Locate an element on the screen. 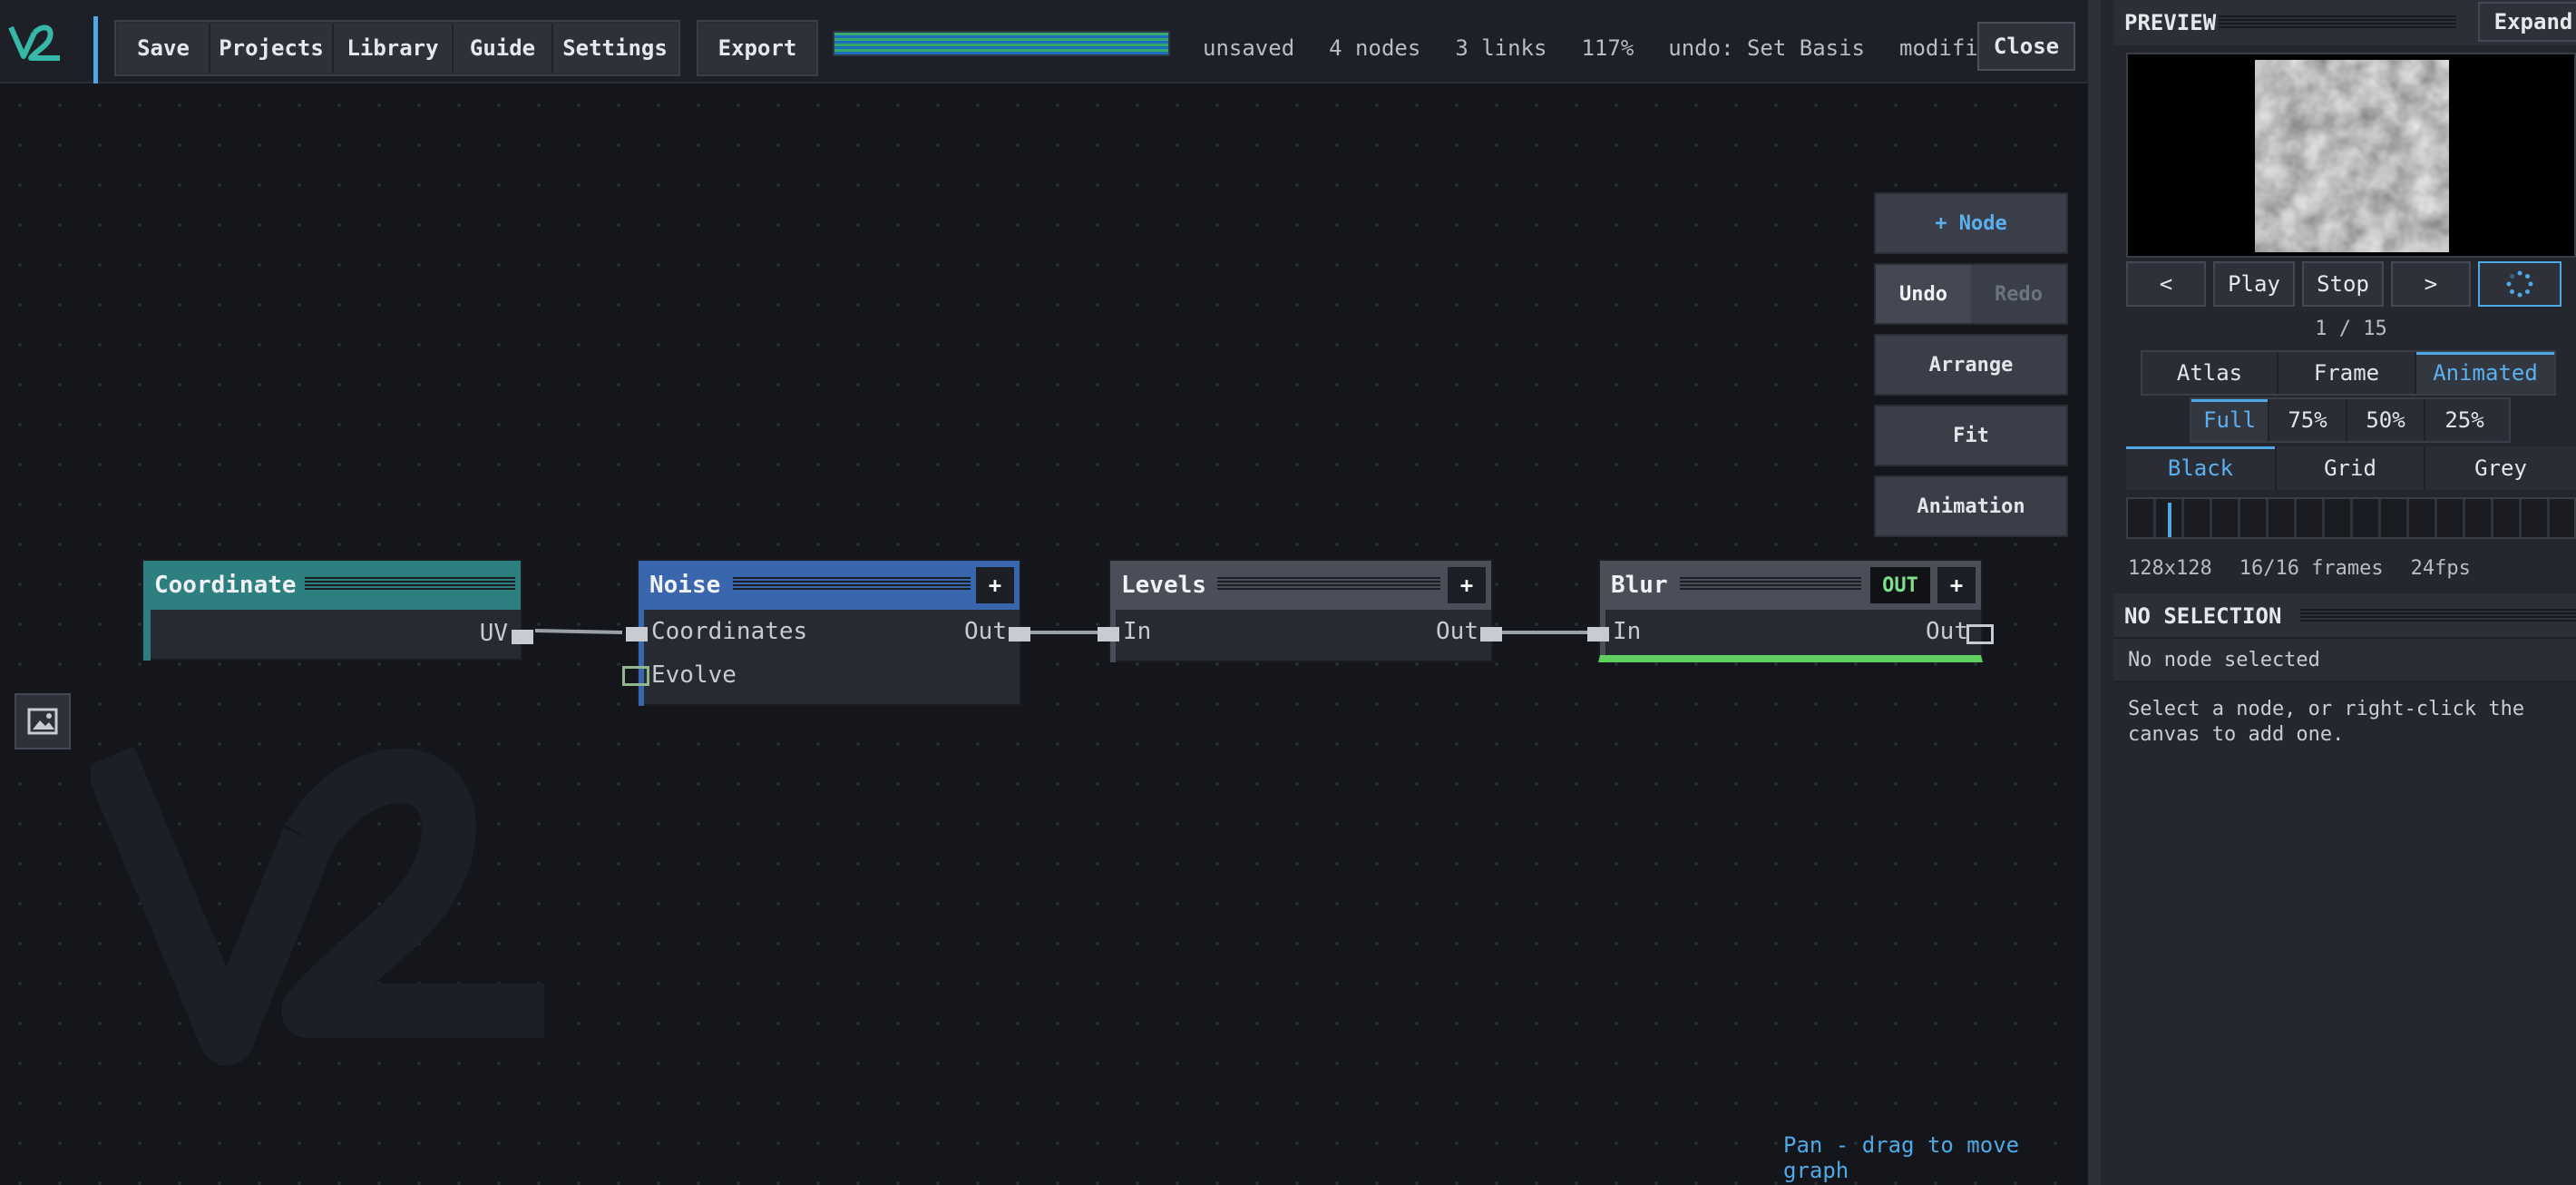 The height and width of the screenshot is (1185, 2576). node-noise-row-1: Coordinates Out is located at coordinates (829, 631).